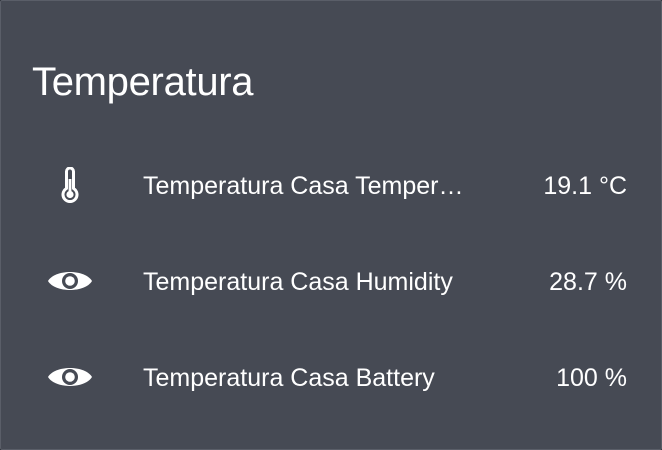  Describe the element at coordinates (143, 82) in the screenshot. I see `card-title: Temperatura` at that location.